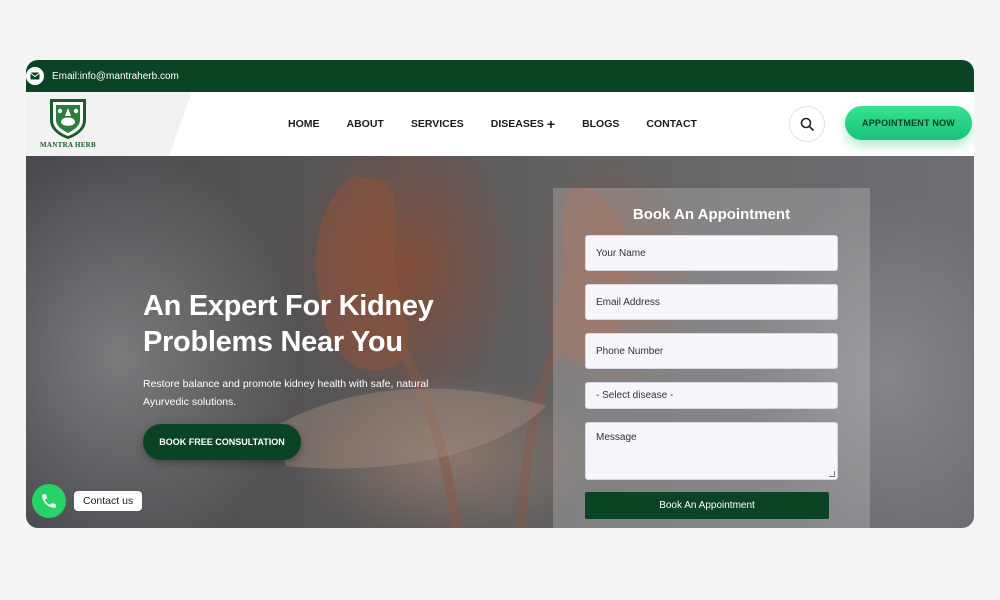  I want to click on phone-input: Phone Number, so click(711, 351).